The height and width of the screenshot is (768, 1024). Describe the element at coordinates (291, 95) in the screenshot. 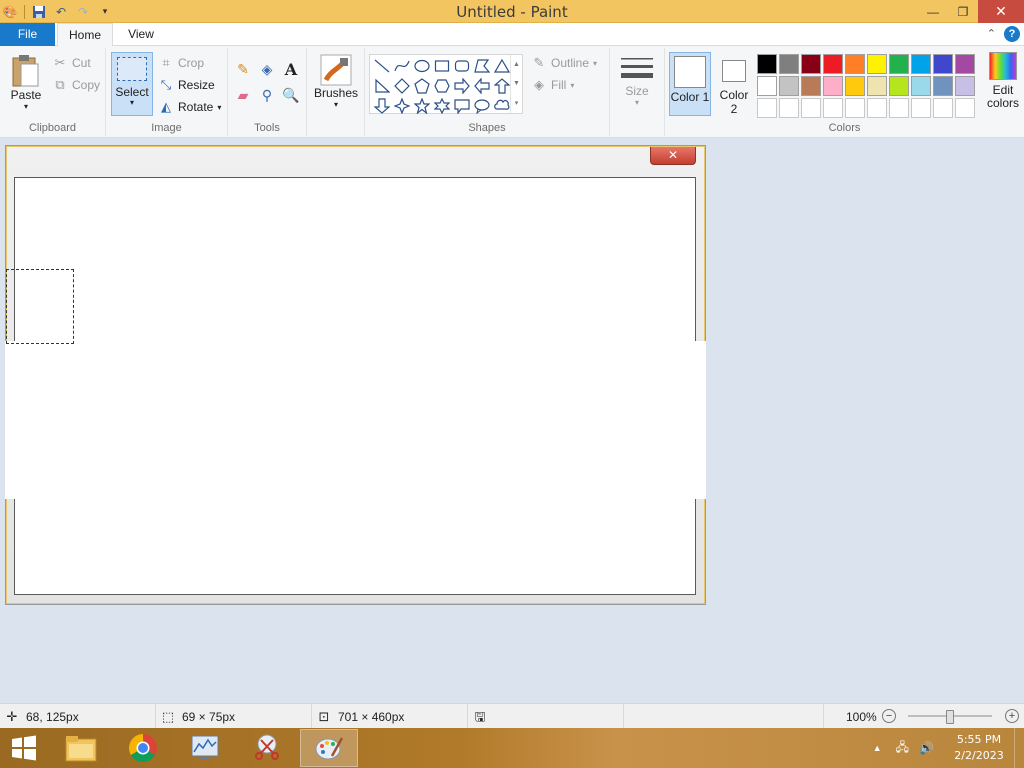

I see `magnifier-icon: 🔍` at that location.